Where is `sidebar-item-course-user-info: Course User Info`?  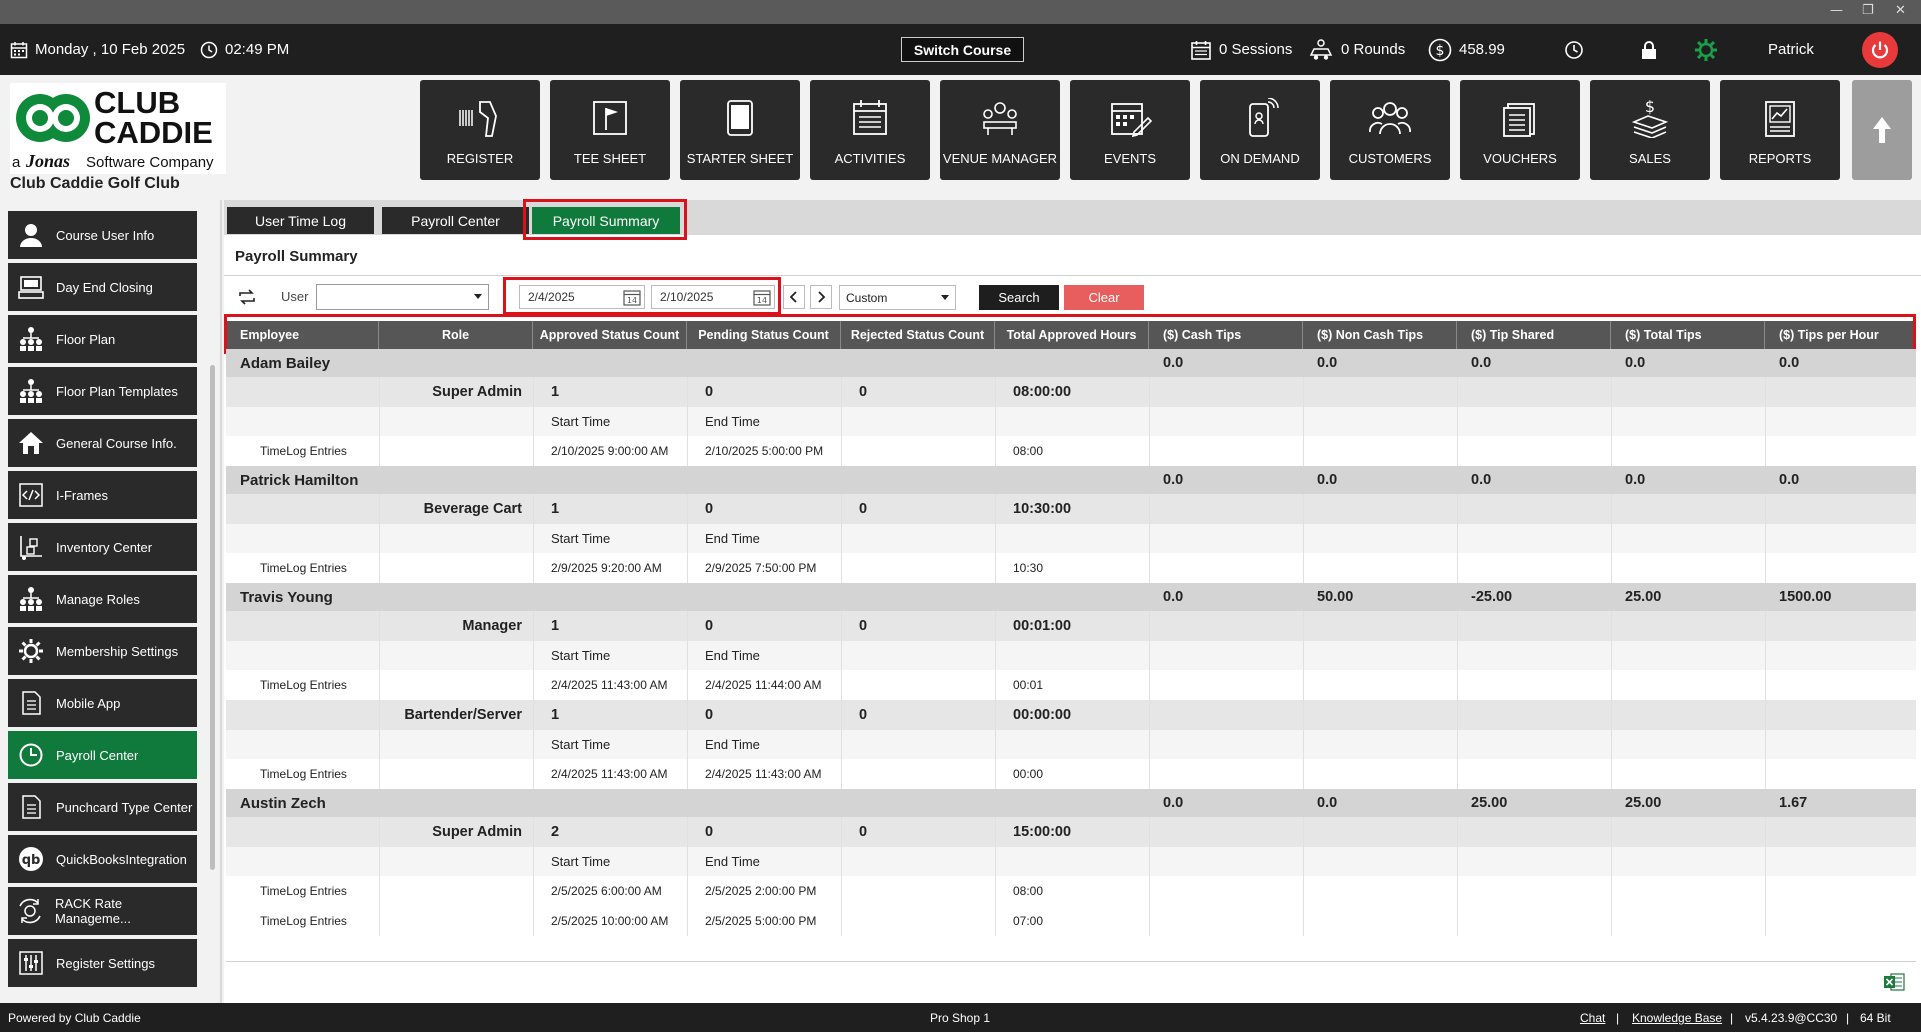
sidebar-item-course-user-info: Course User Info is located at coordinates (102, 235).